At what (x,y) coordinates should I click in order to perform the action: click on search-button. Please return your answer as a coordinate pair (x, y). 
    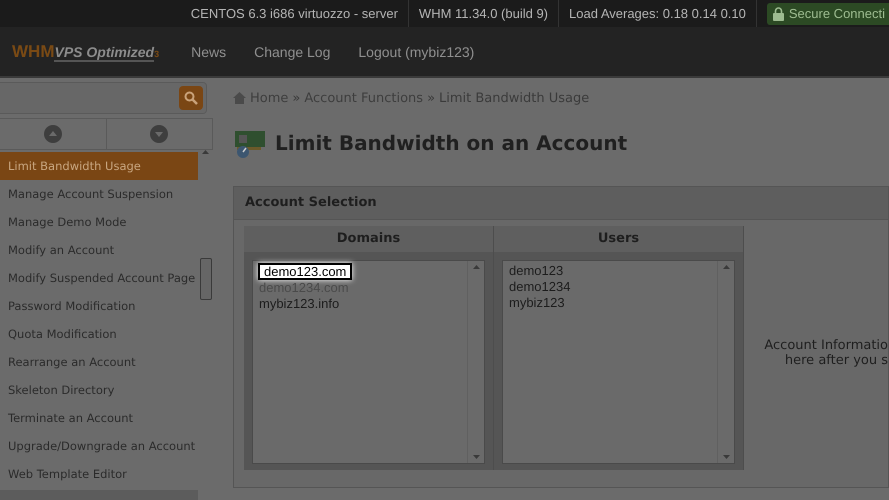
    Looking at the image, I should click on (191, 98).